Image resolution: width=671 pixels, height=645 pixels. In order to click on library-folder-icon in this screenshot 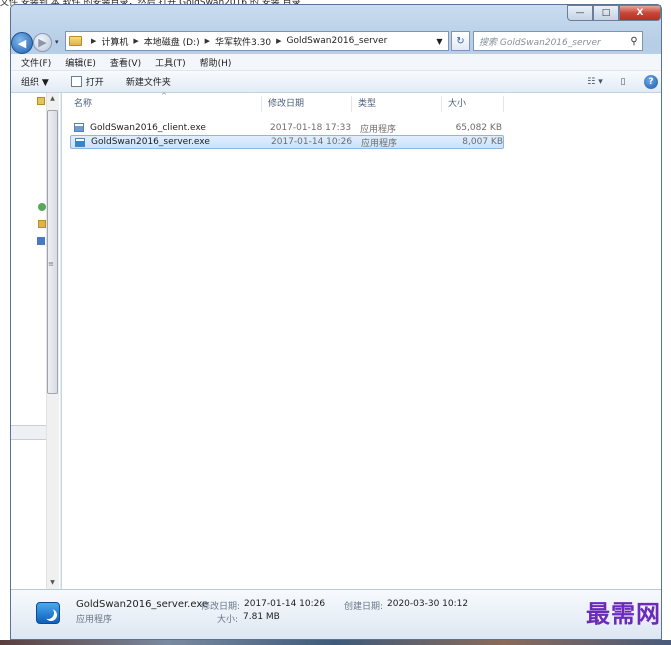, I will do `click(42, 224)`.